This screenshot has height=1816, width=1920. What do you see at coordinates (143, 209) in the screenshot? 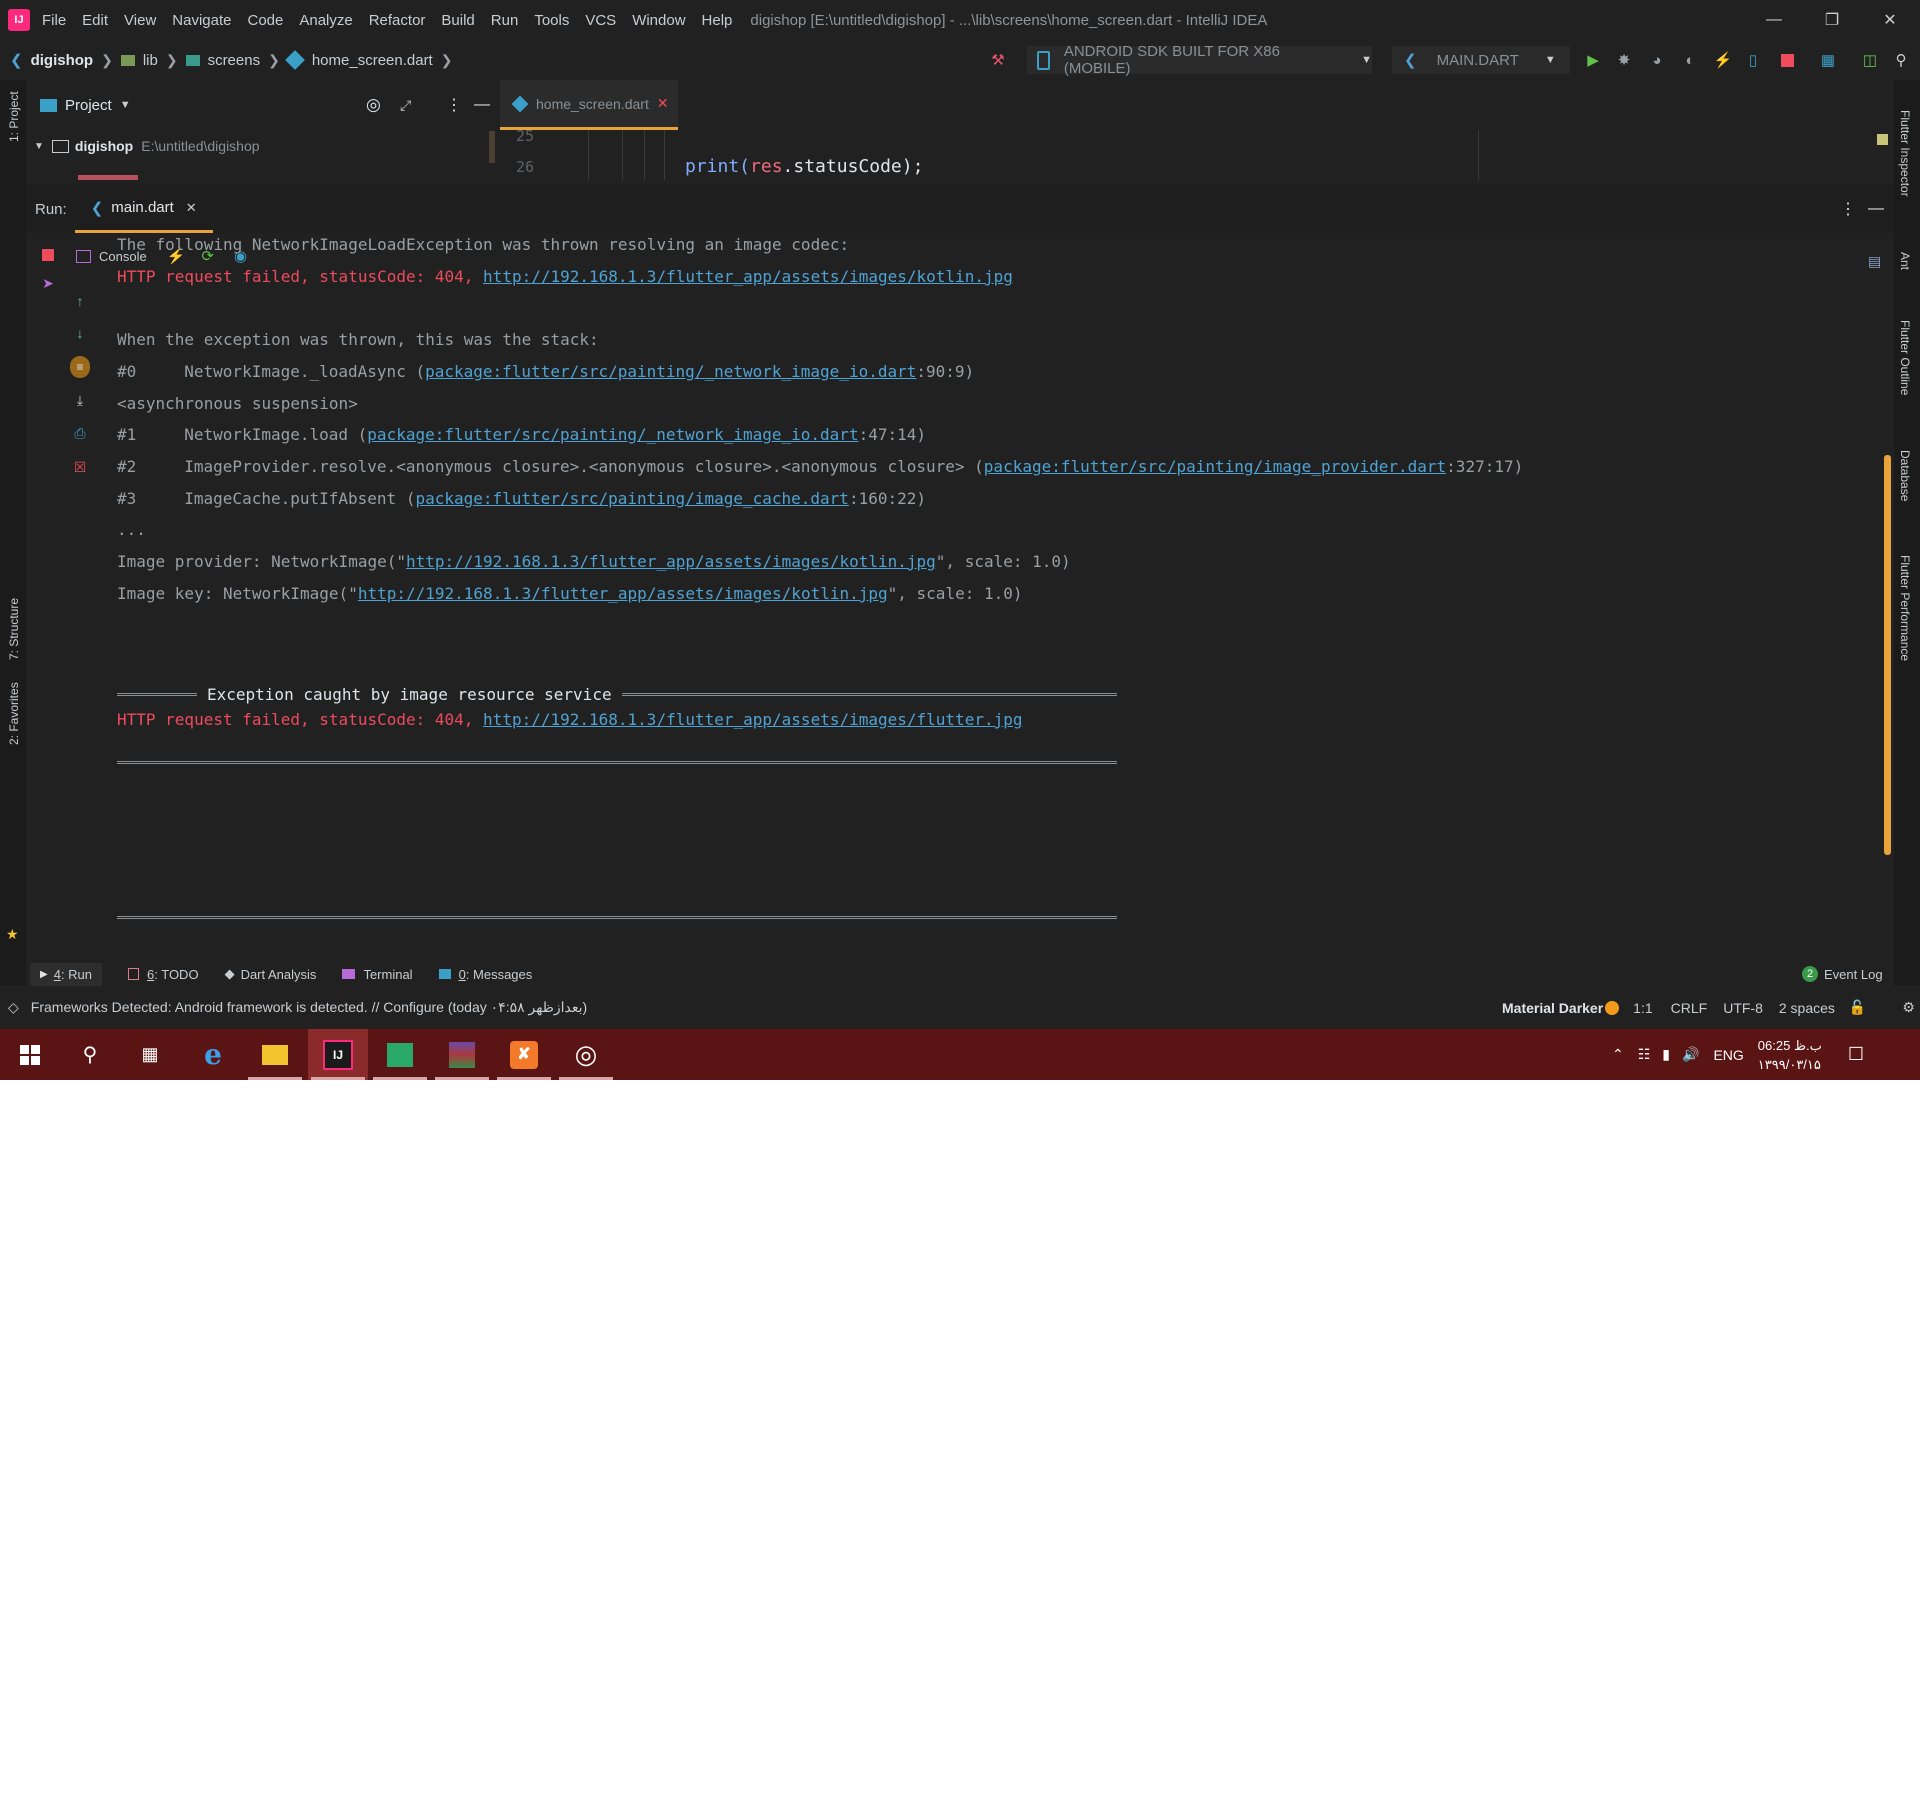
I see `run-tab-main: ❮ main.dart ✕` at bounding box center [143, 209].